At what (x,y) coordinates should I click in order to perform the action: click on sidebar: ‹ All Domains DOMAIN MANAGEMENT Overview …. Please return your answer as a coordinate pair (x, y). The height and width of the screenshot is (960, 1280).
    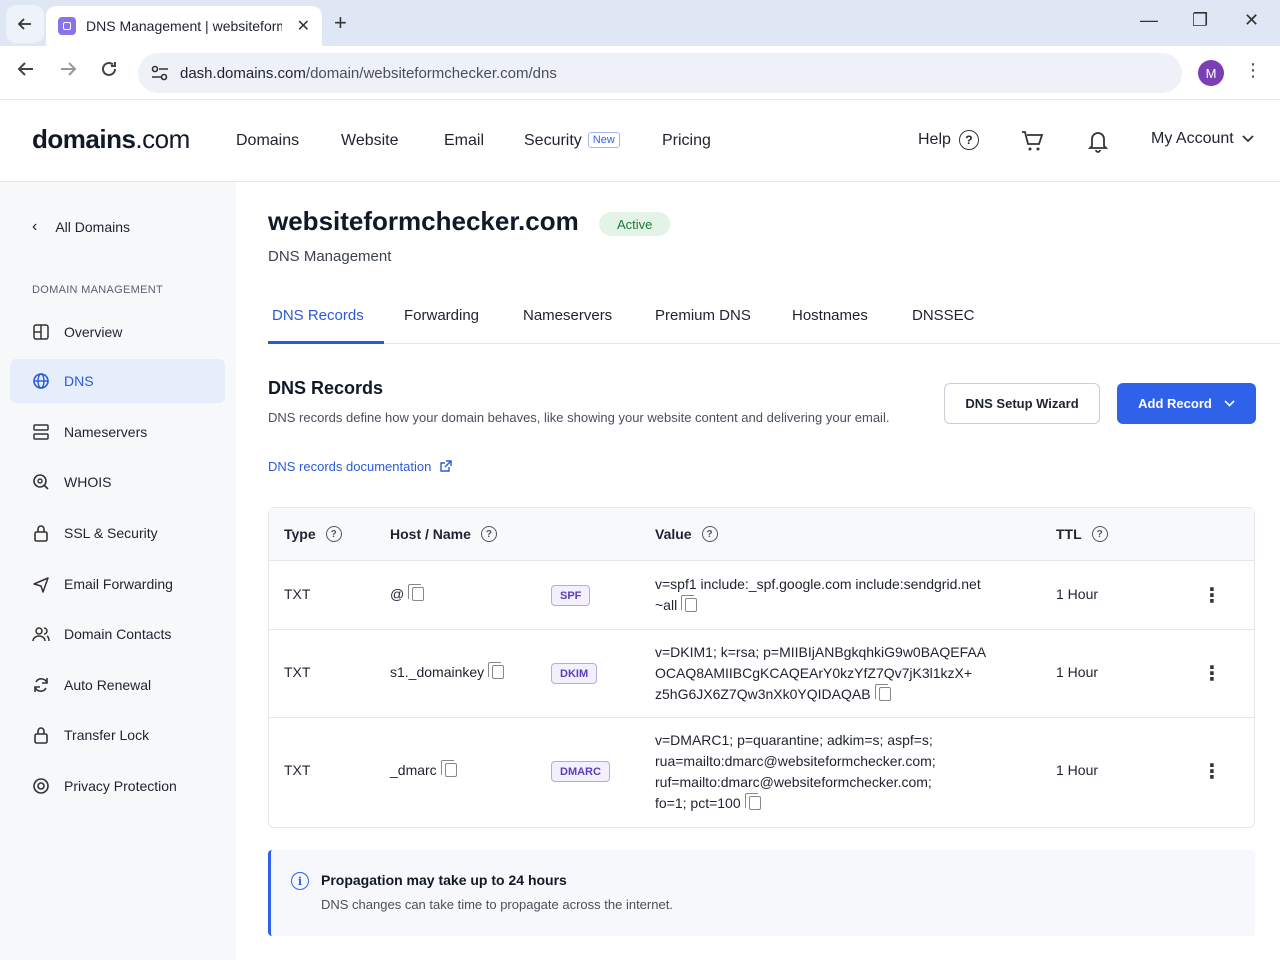
    Looking at the image, I should click on (118, 571).